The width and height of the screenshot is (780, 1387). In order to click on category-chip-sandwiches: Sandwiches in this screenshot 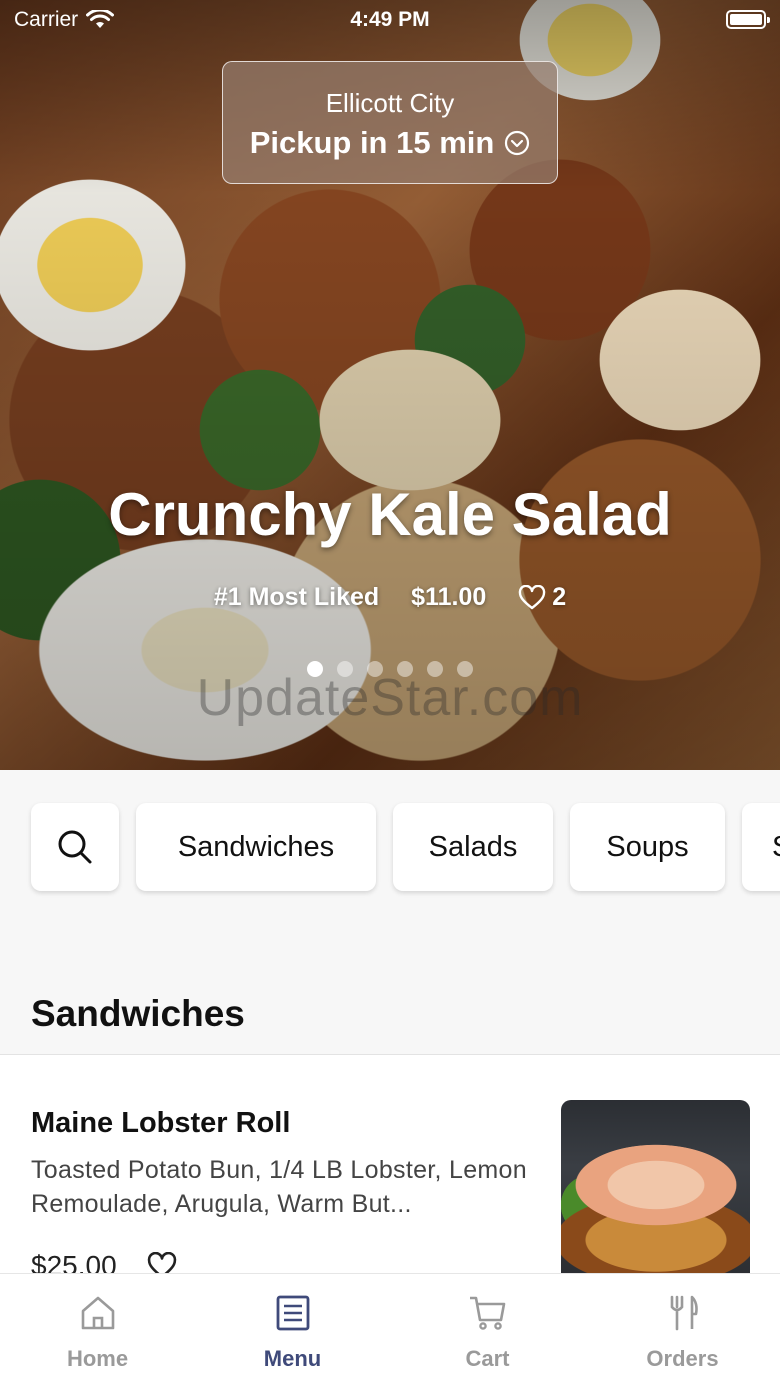, I will do `click(256, 847)`.